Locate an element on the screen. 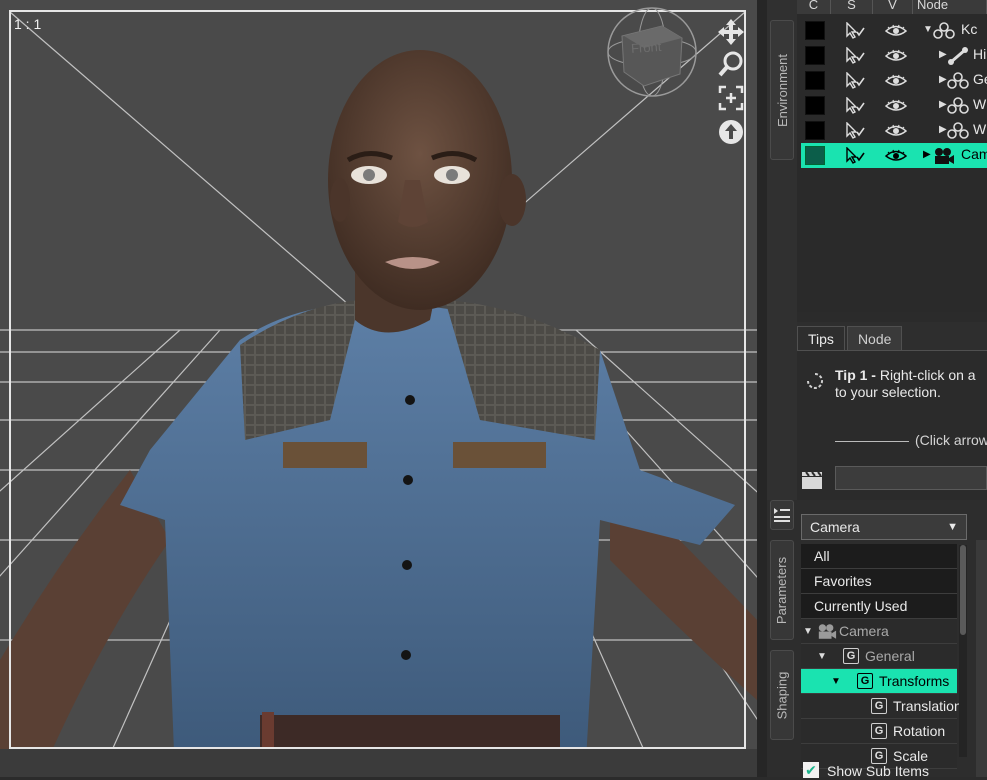  pan-tool-icon is located at coordinates (731, 32).